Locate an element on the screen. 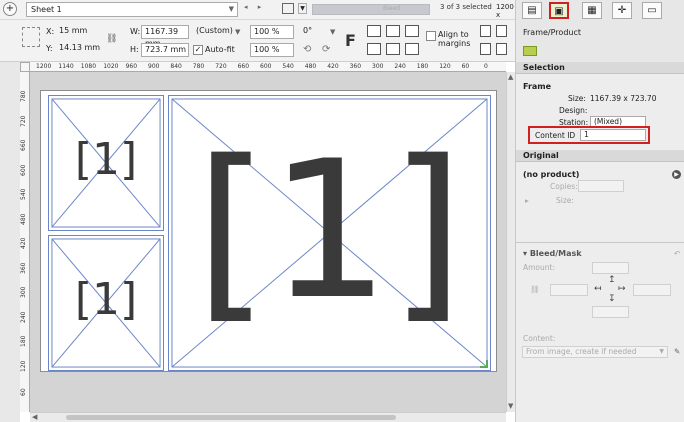 Image resolution: width=684 pixels, height=422 pixels. reference-point-icon is located at coordinates (31, 37).